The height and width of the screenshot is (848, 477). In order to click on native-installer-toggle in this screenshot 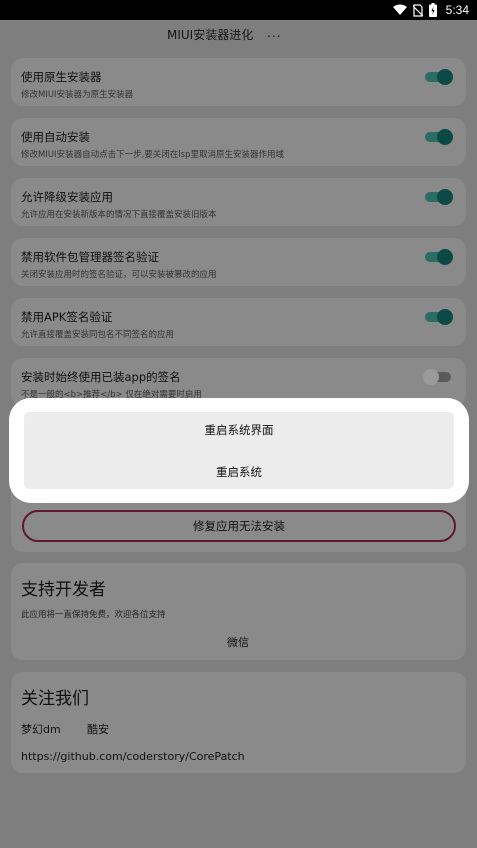, I will do `click(438, 77)`.